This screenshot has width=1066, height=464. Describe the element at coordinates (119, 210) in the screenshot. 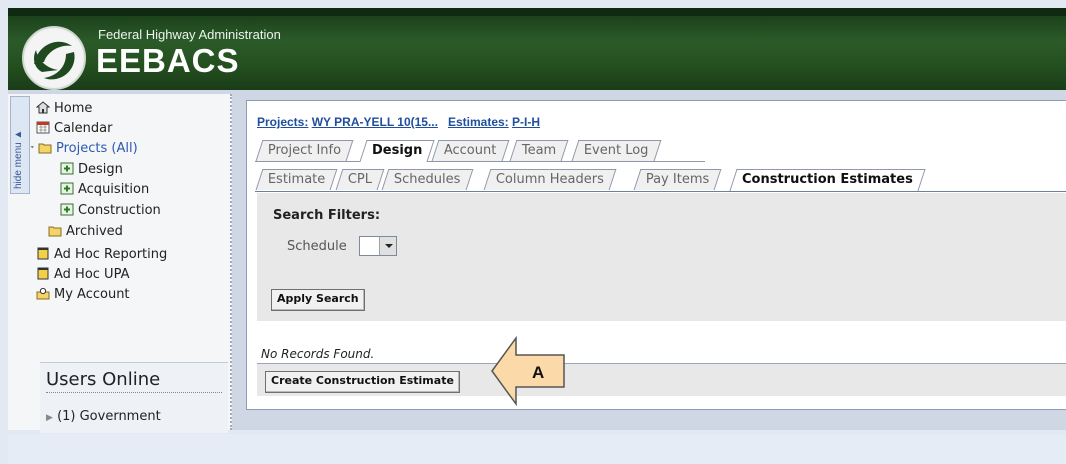

I see `sidebar-item-label: Construction` at that location.